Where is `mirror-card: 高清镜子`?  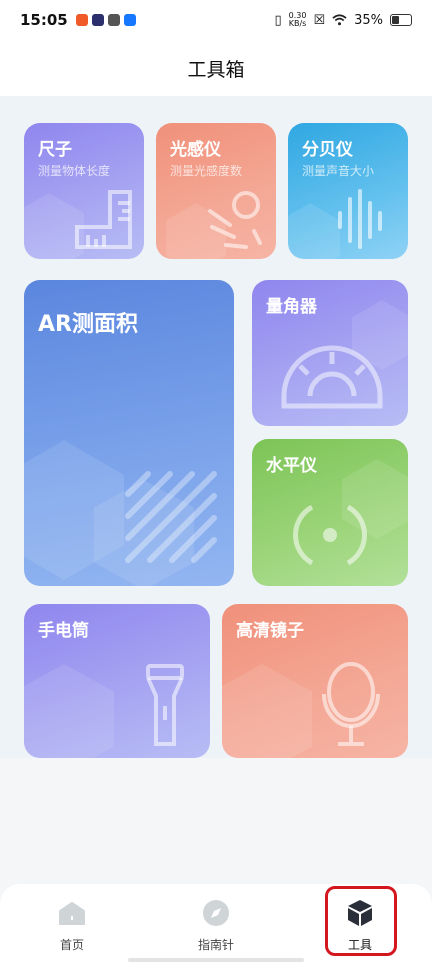 mirror-card: 高清镜子 is located at coordinates (315, 681).